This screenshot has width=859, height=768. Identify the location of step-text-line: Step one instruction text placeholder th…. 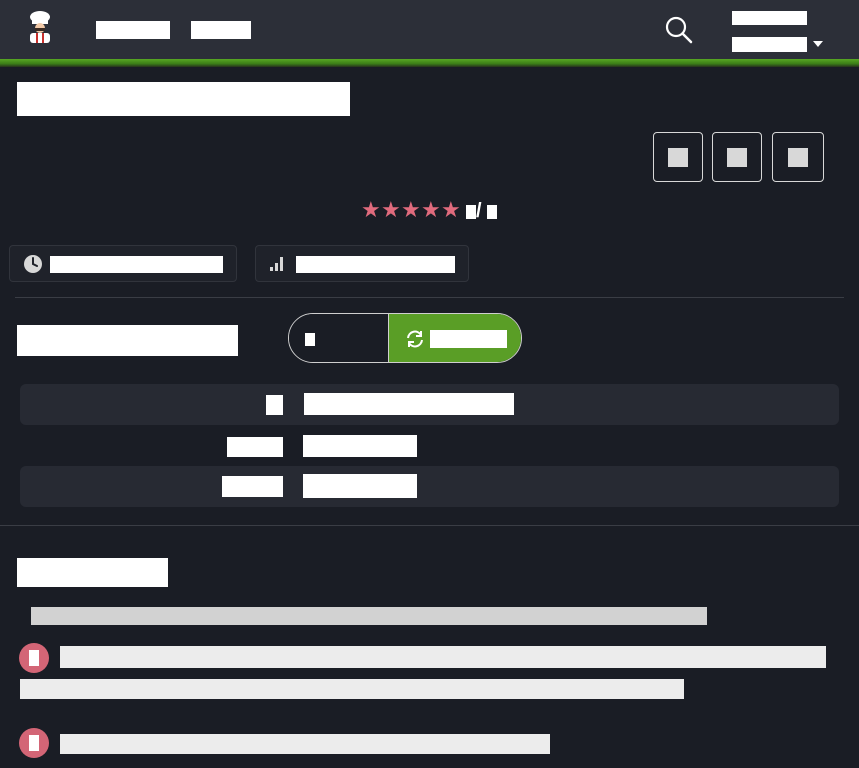
(443, 657).